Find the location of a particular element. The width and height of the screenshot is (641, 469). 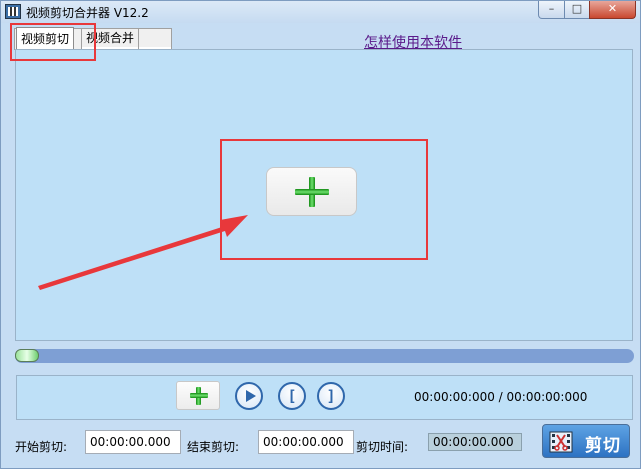

add-file-button is located at coordinates (198, 395).